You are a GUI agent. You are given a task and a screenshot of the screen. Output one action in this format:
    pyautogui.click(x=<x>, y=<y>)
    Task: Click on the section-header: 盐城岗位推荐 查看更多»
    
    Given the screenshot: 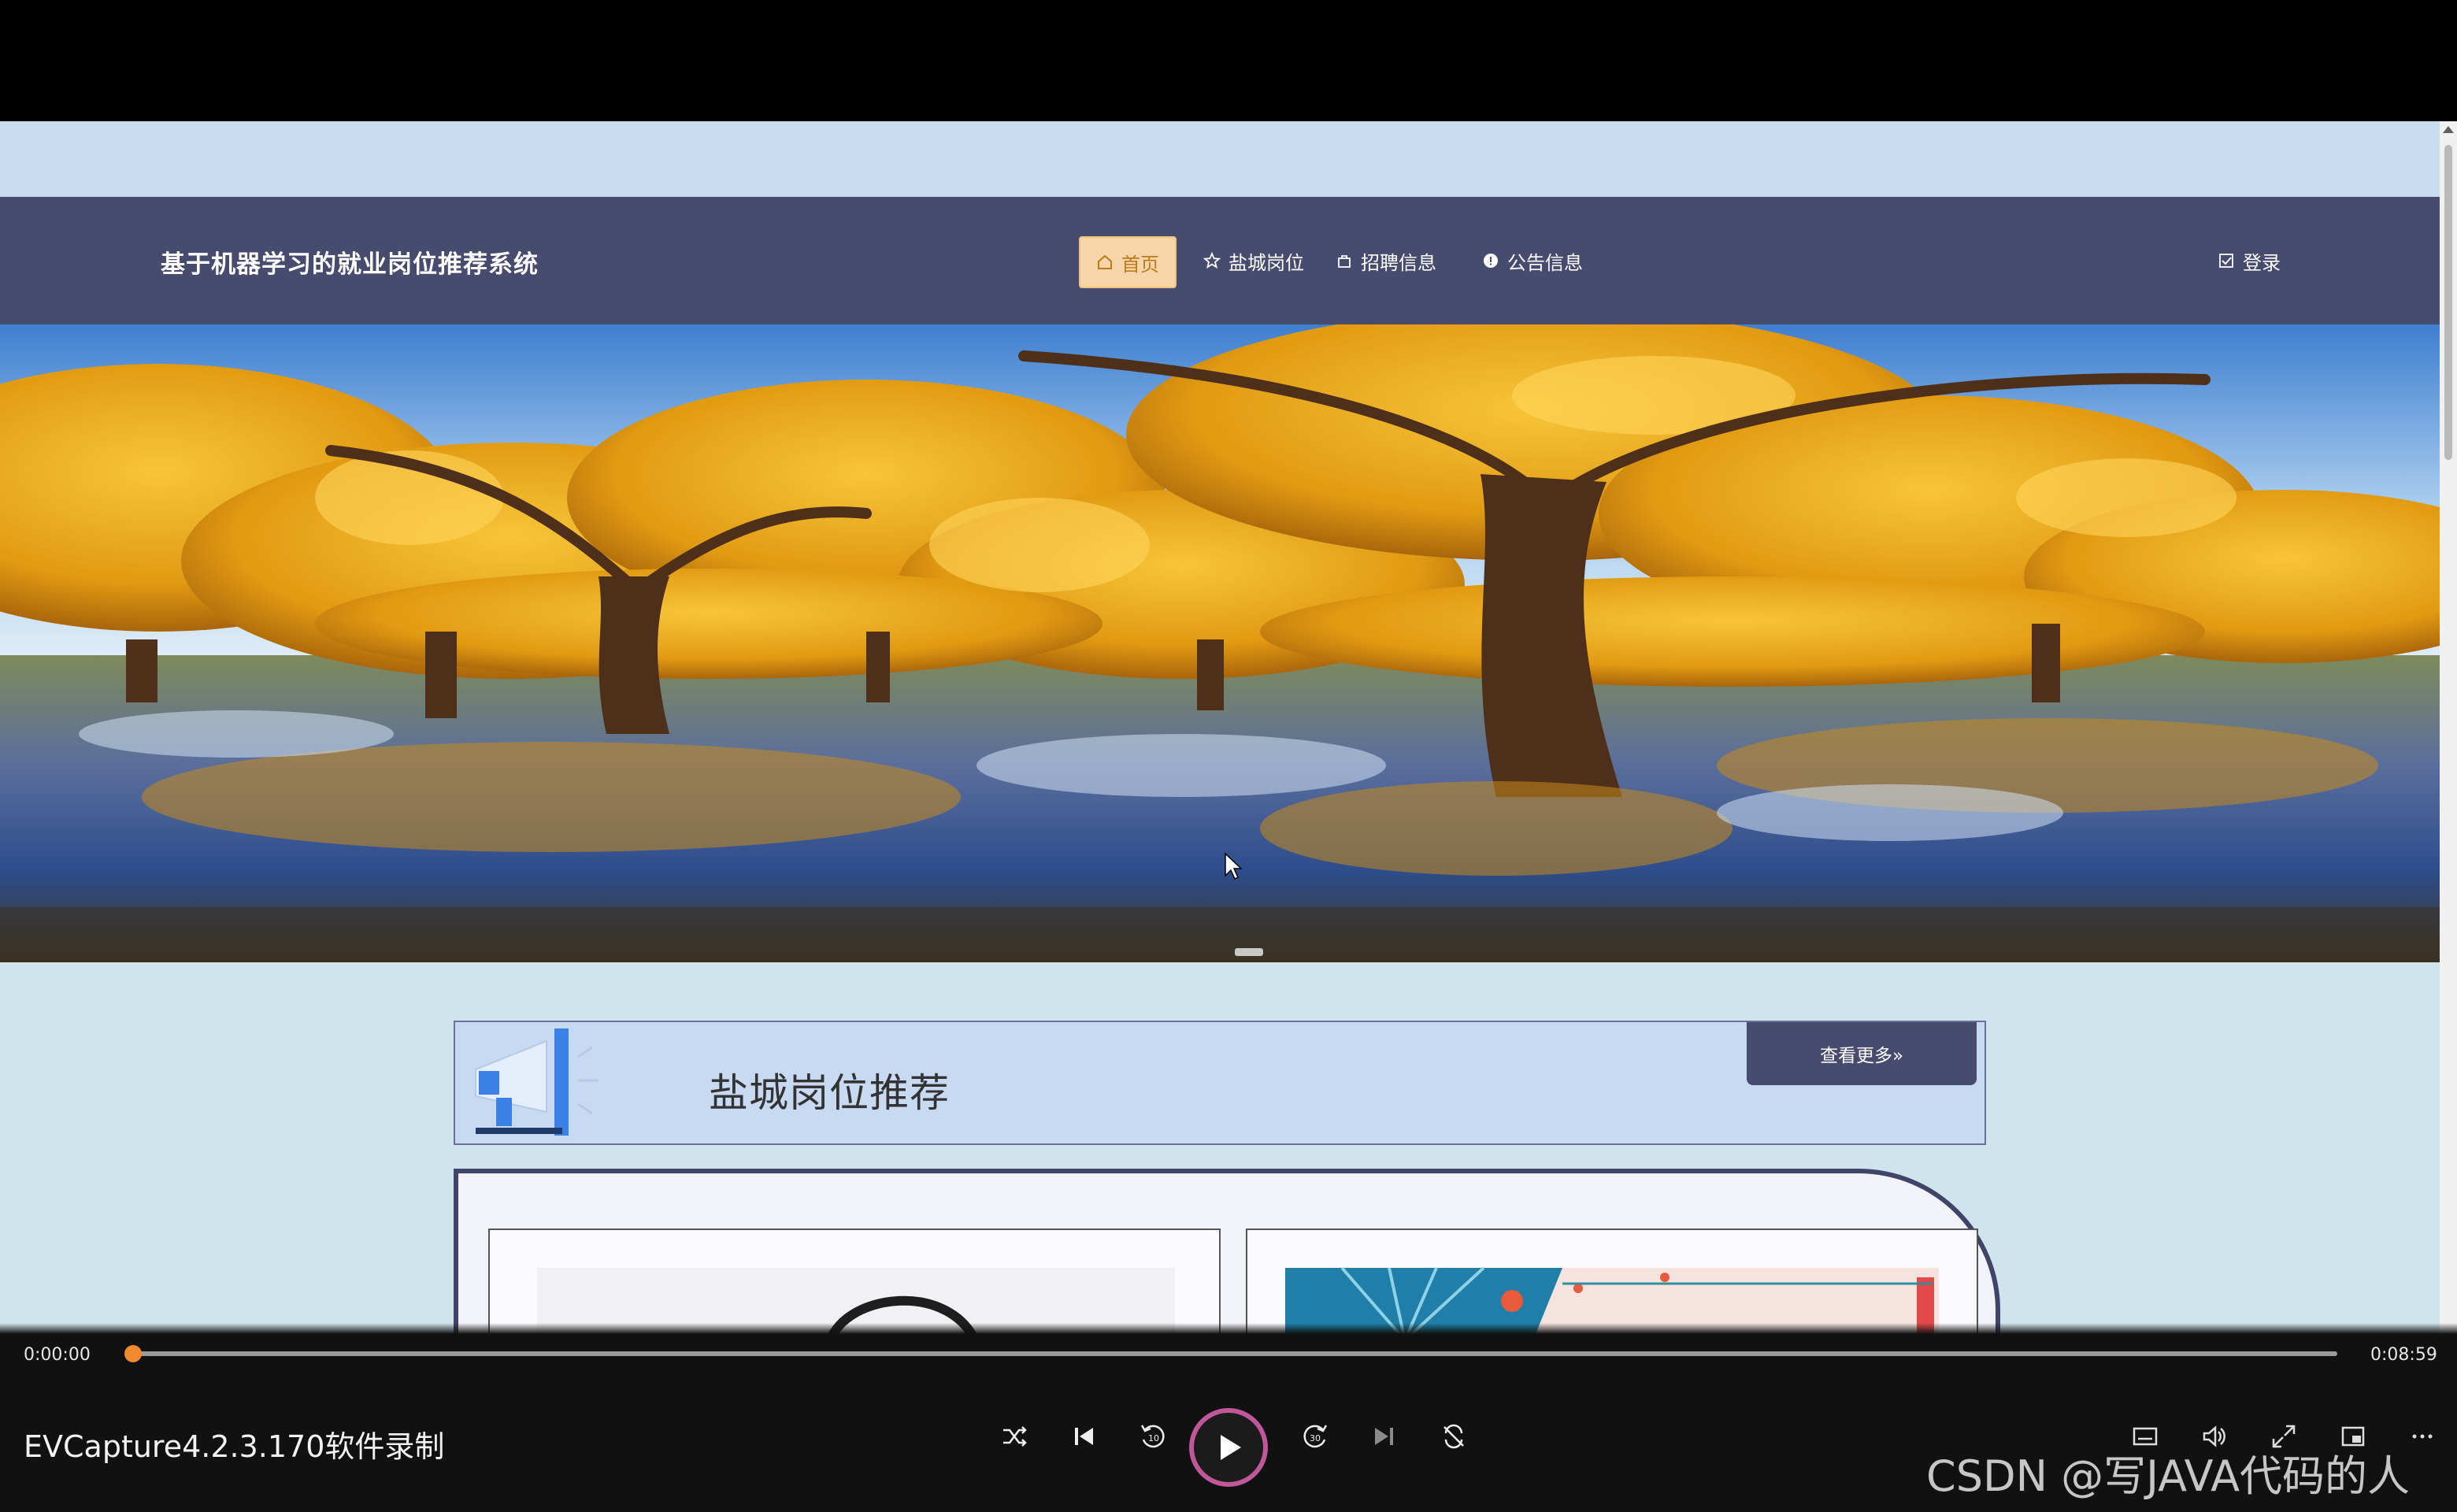 What is the action you would take?
    pyautogui.click(x=1220, y=1083)
    